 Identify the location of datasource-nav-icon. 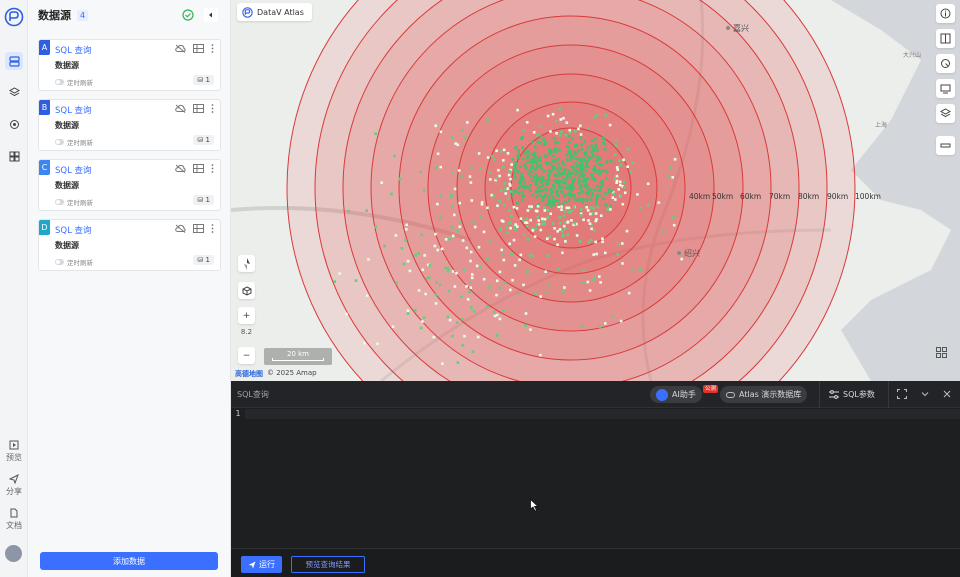
(14, 61).